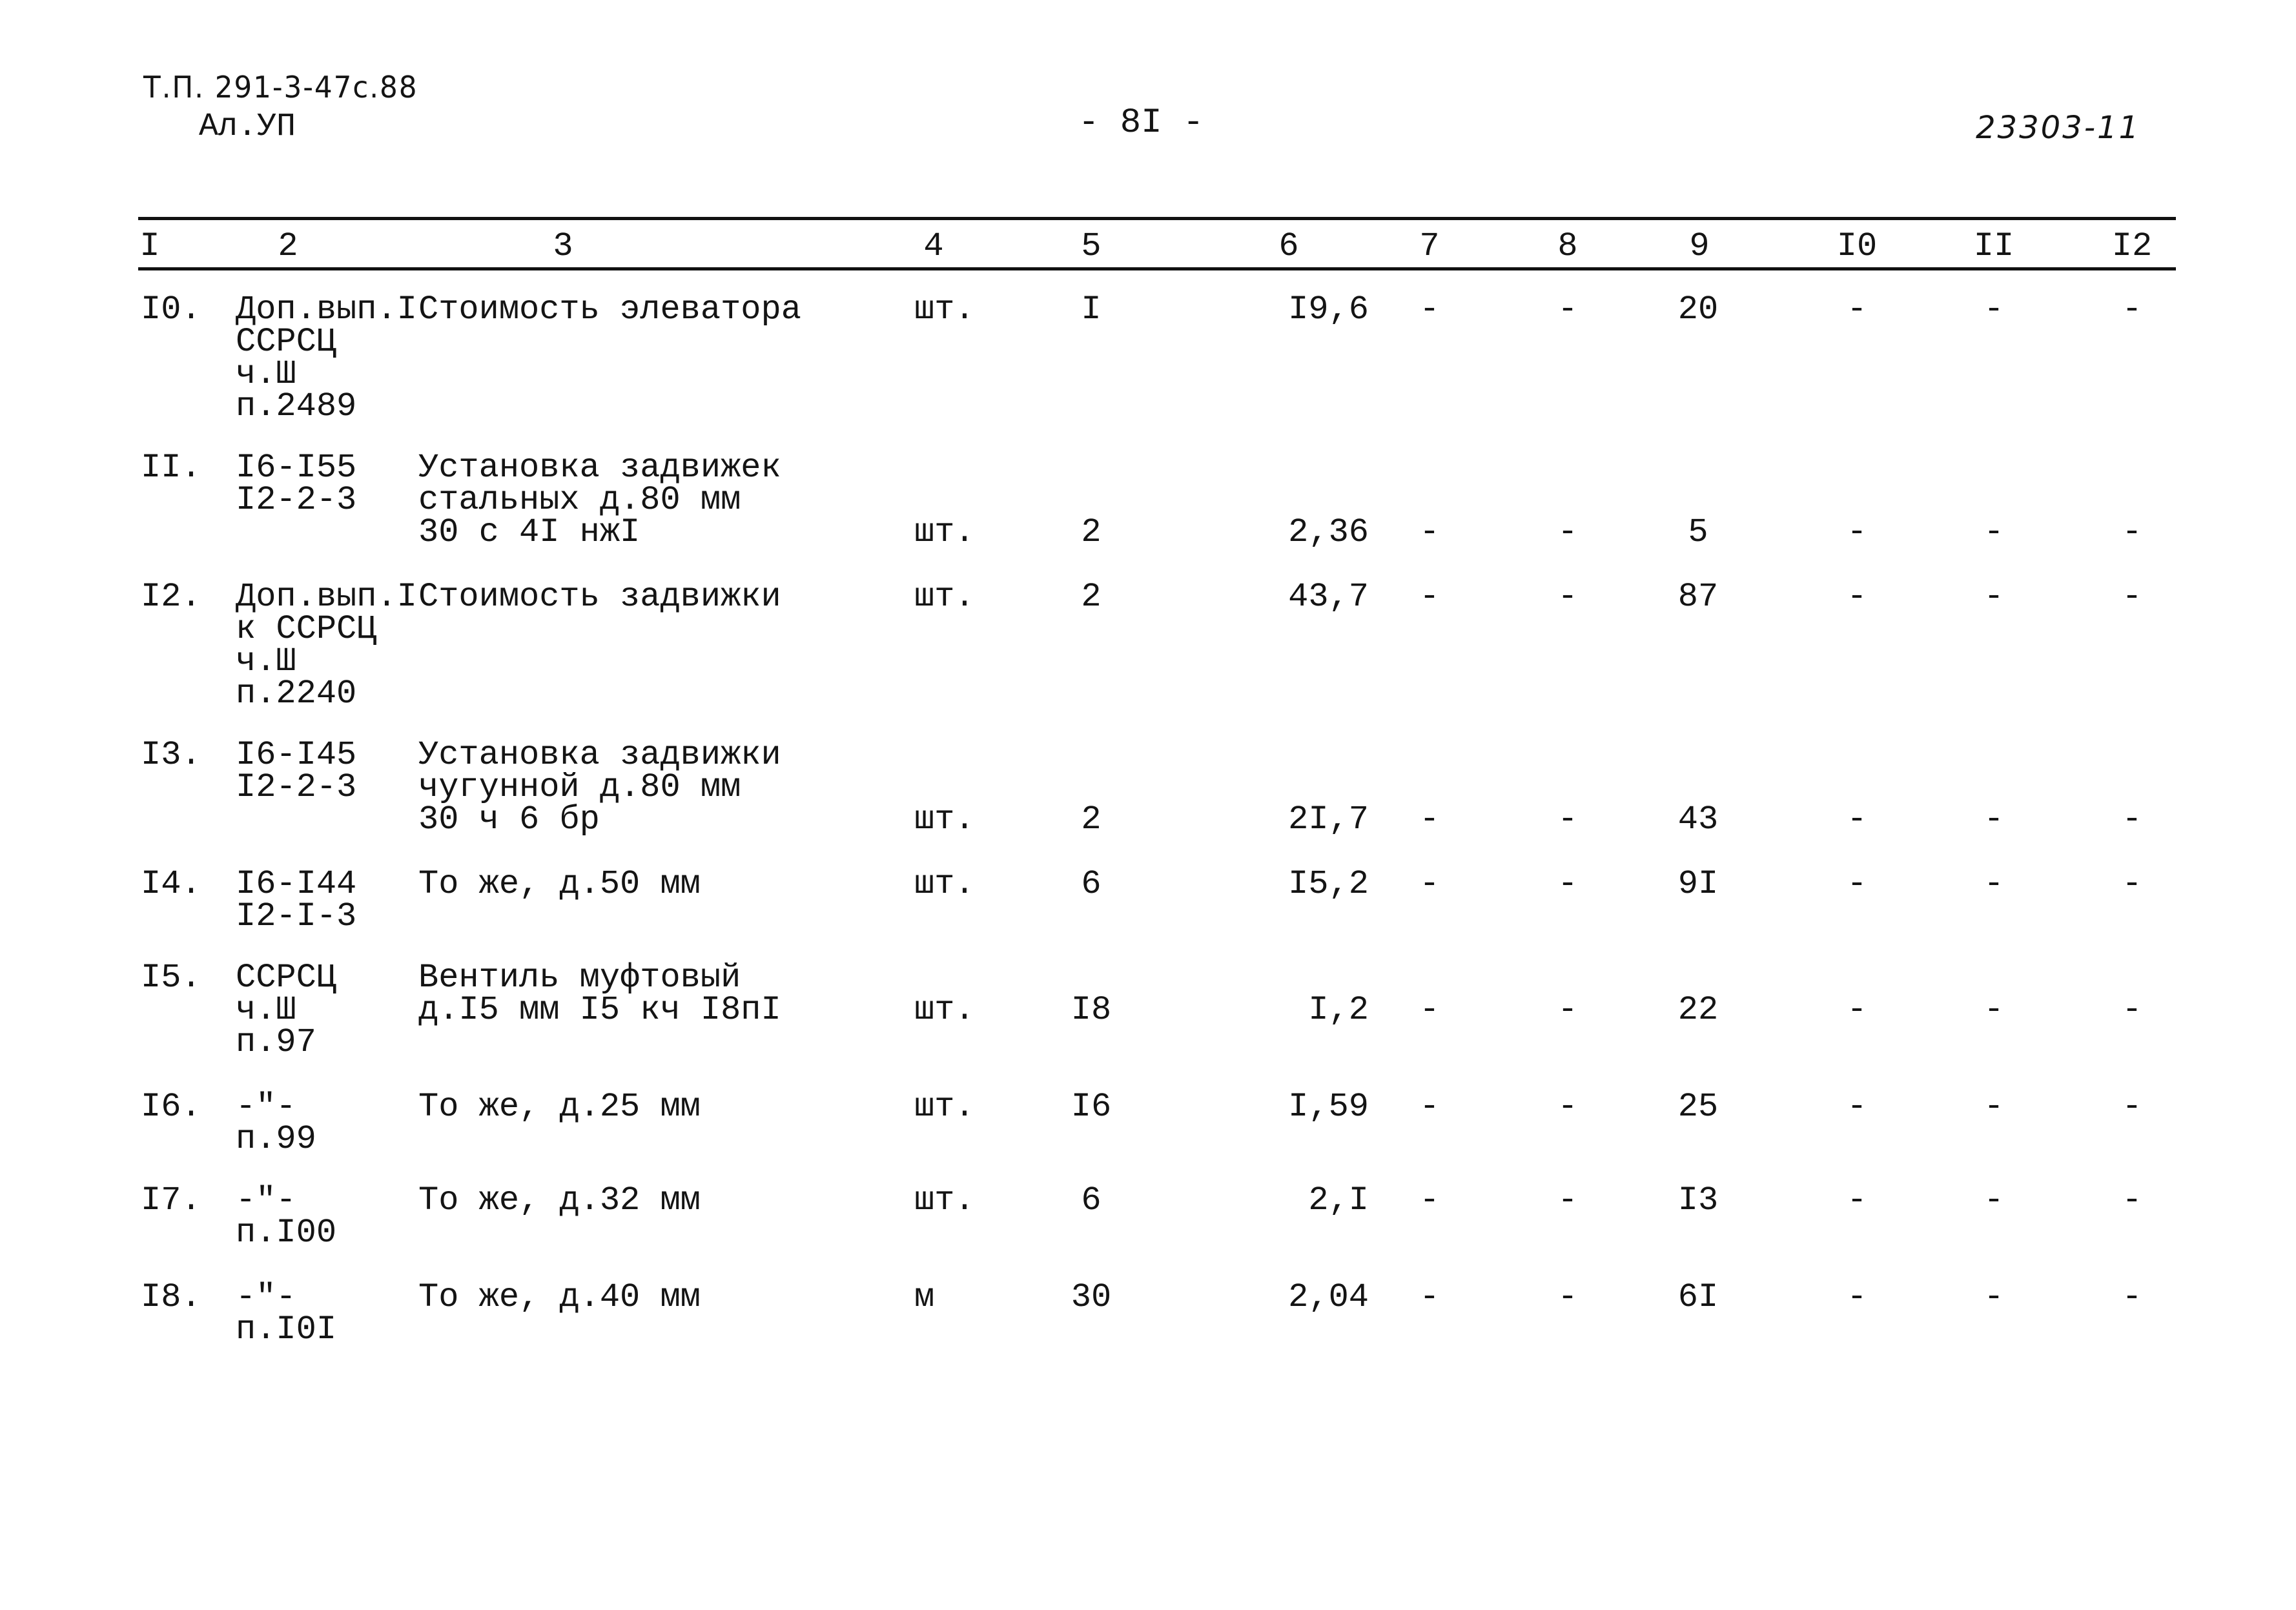 The image size is (2296, 1610). Describe the element at coordinates (1328, 1297) in the screenshot. I see `unit-price: 2,04` at that location.